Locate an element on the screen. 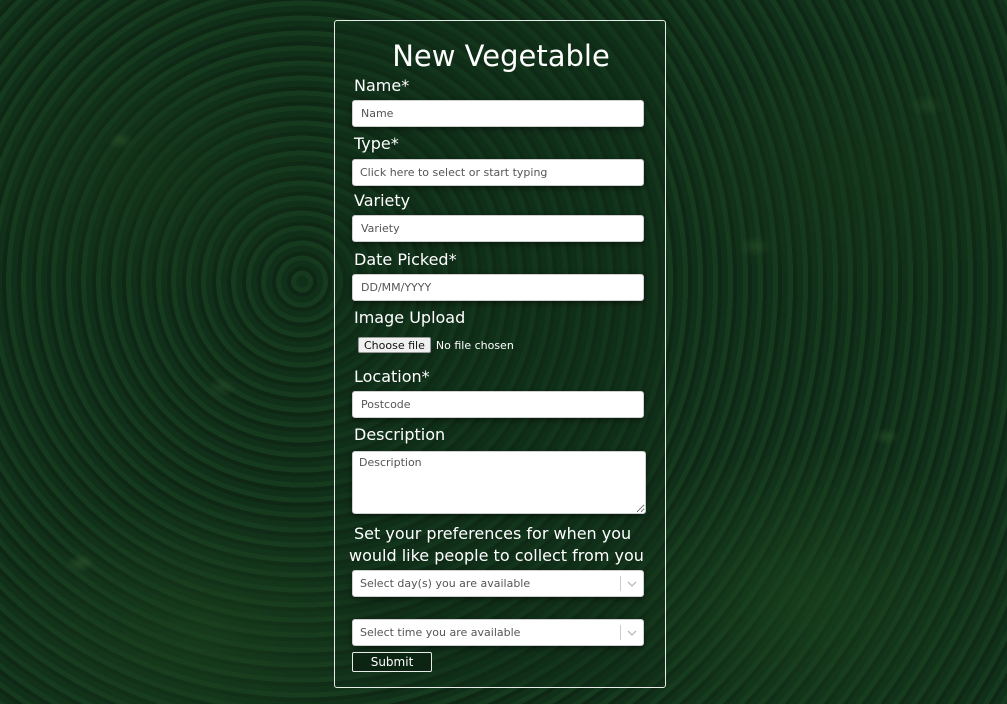 This screenshot has height=704, width=1007. days-available-select: Select day(s) you are available is located at coordinates (498, 583).